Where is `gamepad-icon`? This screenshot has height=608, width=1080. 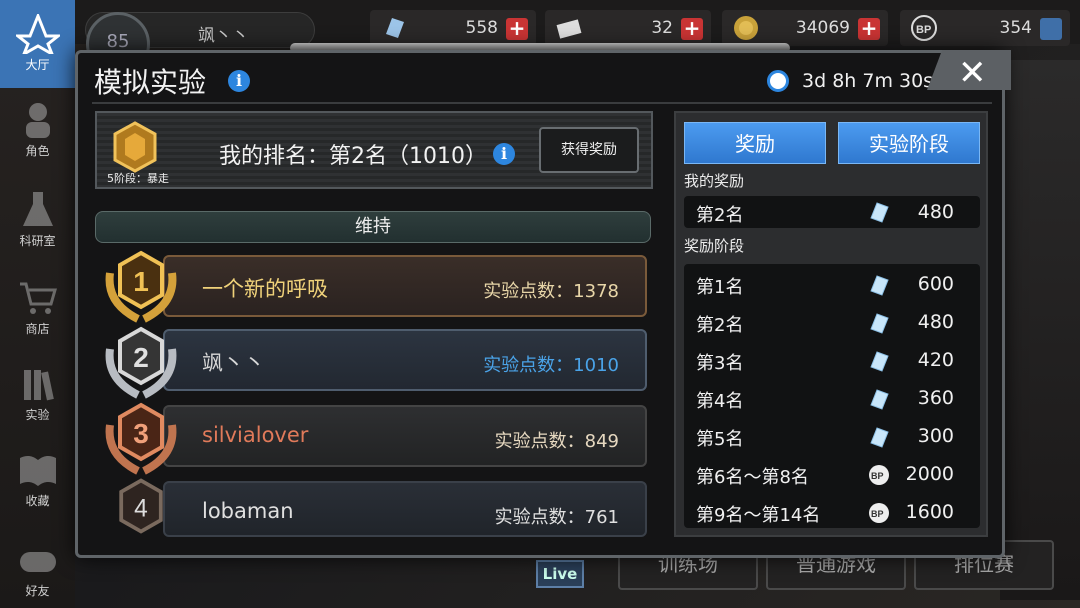
gamepad-icon is located at coordinates (37, 562).